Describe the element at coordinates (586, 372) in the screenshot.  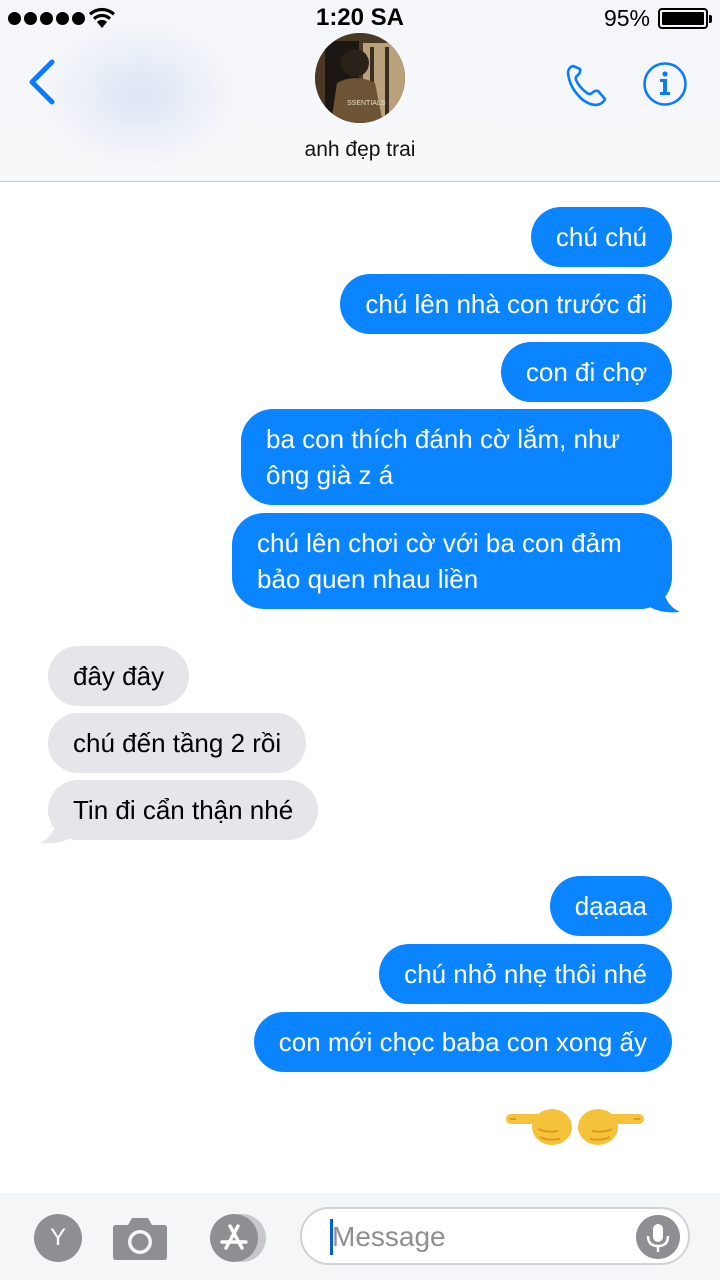
I see `outgoing-message: con đi chợ` at that location.